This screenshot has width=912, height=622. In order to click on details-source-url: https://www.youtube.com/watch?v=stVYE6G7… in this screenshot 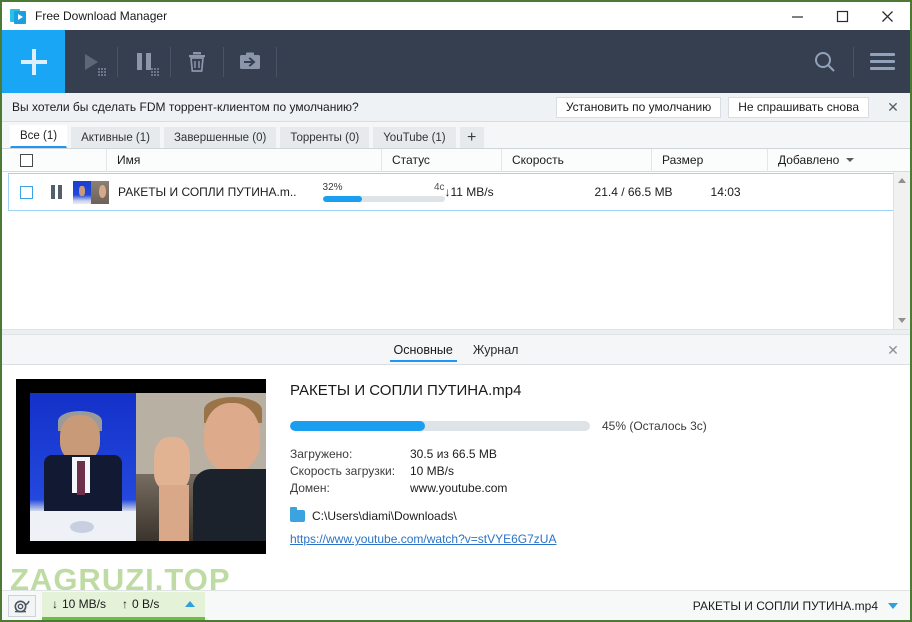, I will do `click(590, 539)`.